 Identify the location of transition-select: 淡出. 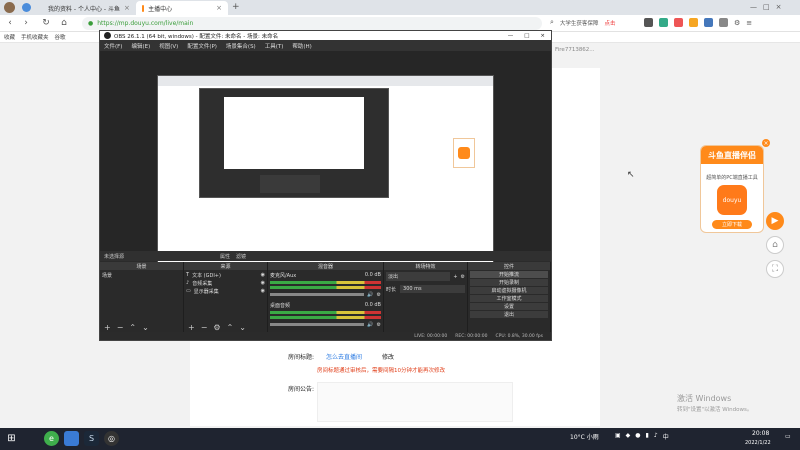
(418, 276).